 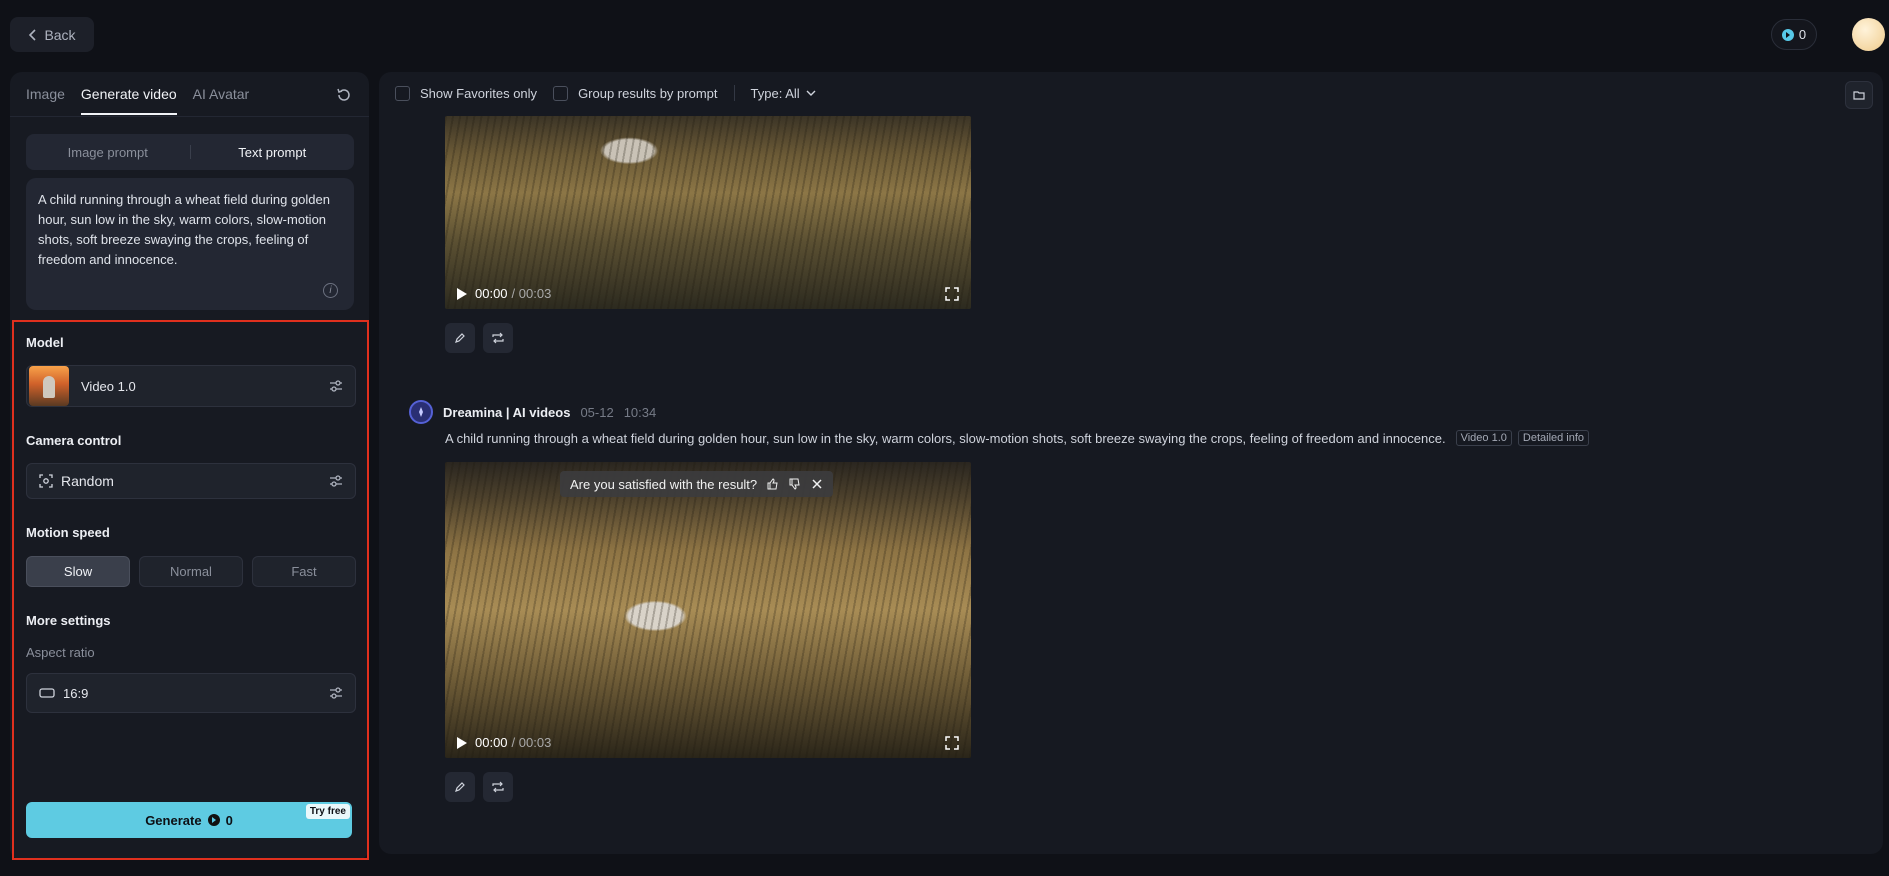 What do you see at coordinates (734, 93) in the screenshot?
I see `filter-separator` at bounding box center [734, 93].